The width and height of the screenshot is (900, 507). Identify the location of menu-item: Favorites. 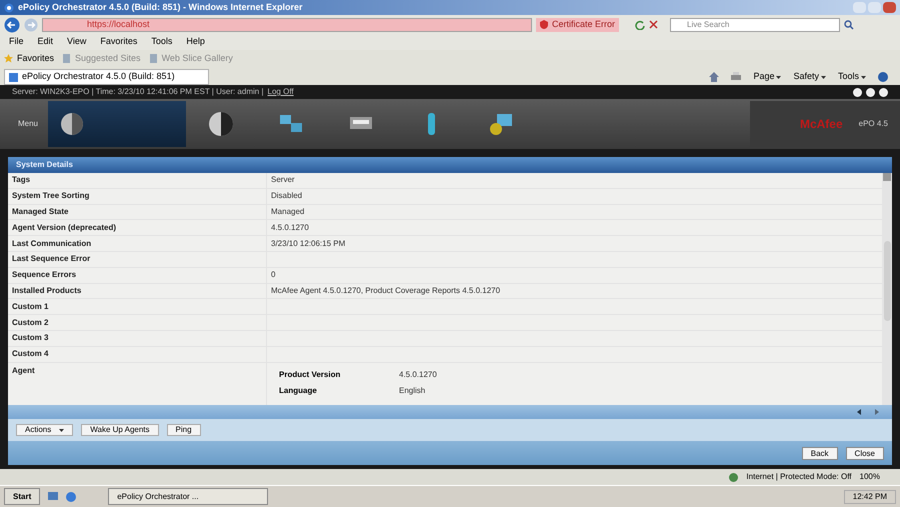
(118, 42).